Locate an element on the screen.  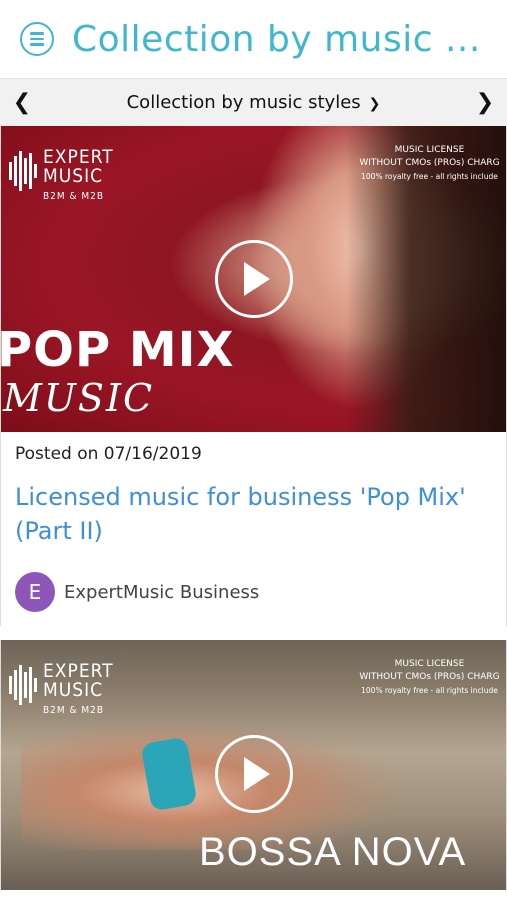
genre-title: POP MIX is located at coordinates (118, 350).